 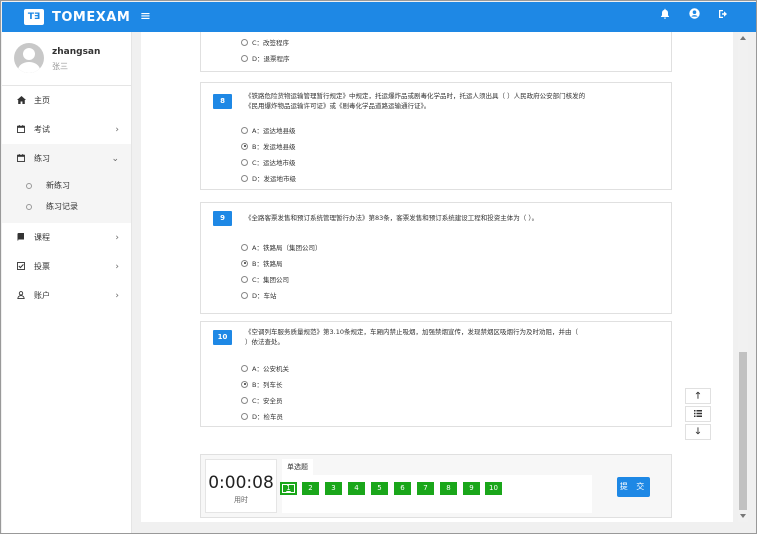 I want to click on option-a: A：铁路局（集团公司）, so click(x=281, y=247).